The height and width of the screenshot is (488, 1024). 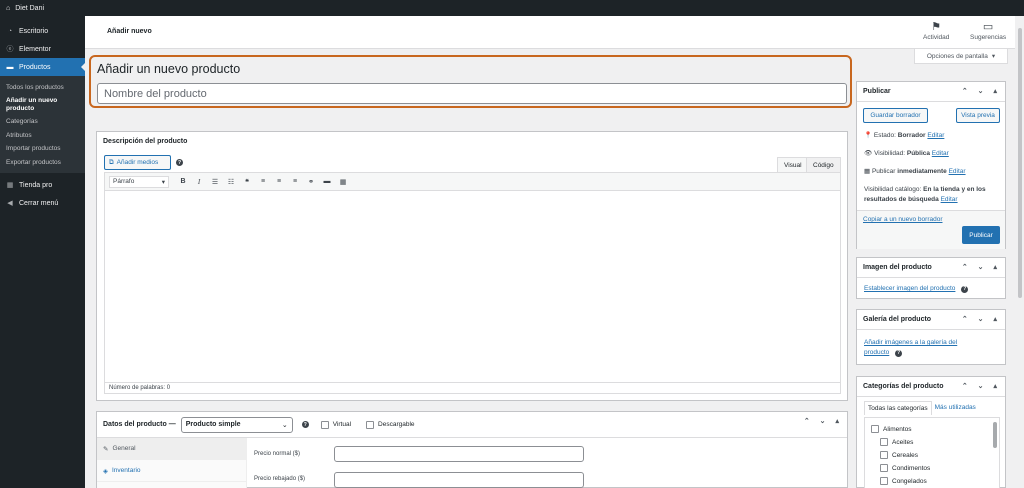 What do you see at coordinates (957, 56) in the screenshot?
I see `screen-options-label: Opciones de pantalla` at bounding box center [957, 56].